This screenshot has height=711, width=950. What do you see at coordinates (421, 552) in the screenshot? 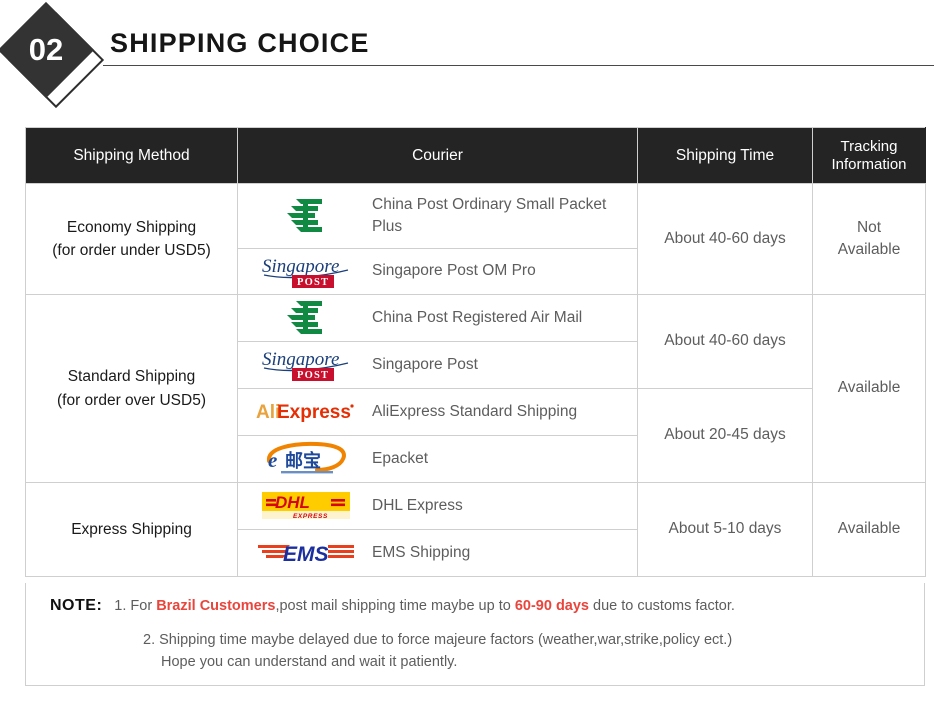
I see `courier-name: EMS Shipping` at bounding box center [421, 552].